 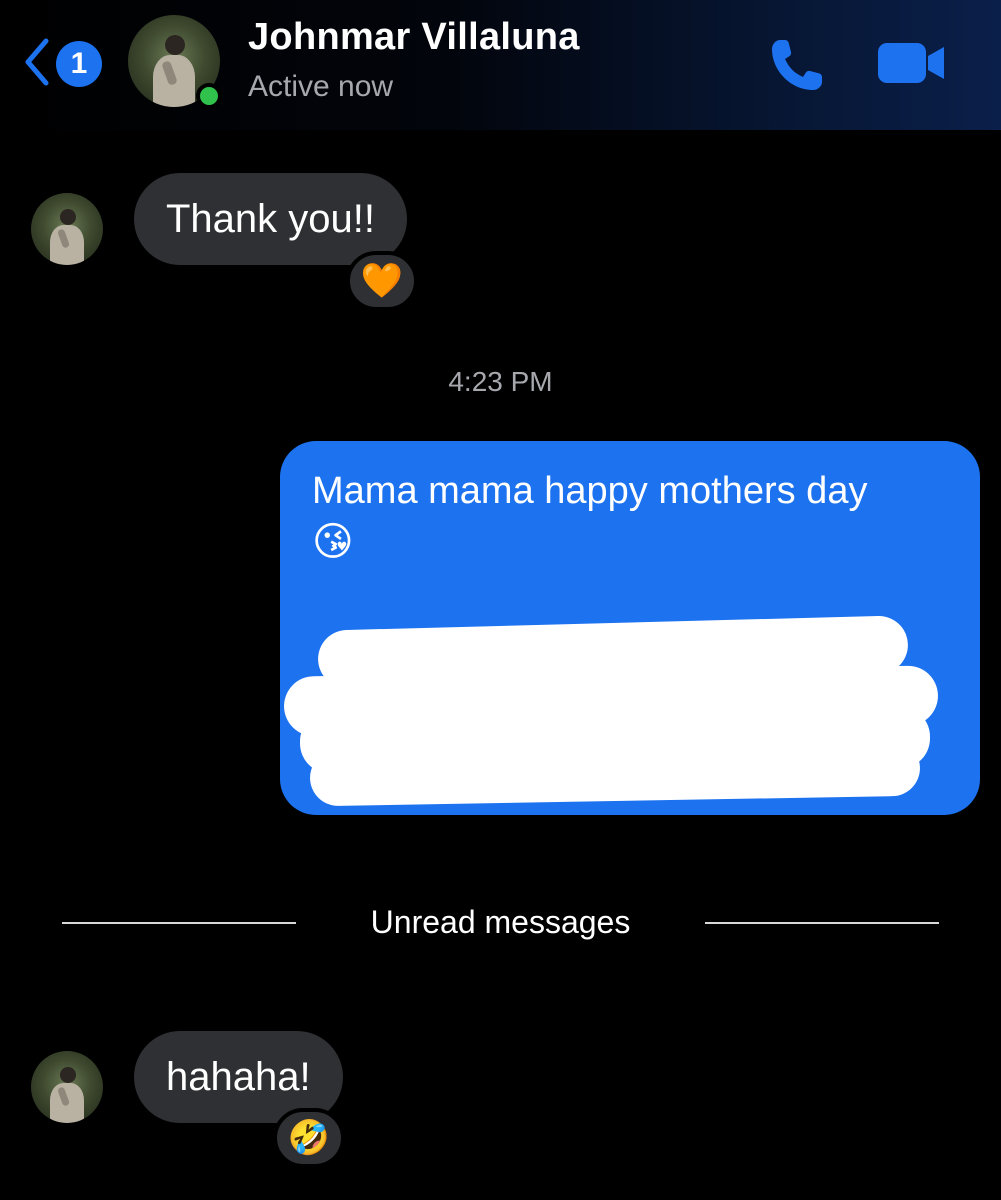 I want to click on reaction-laughing-badge: 🤣, so click(x=309, y=1138).